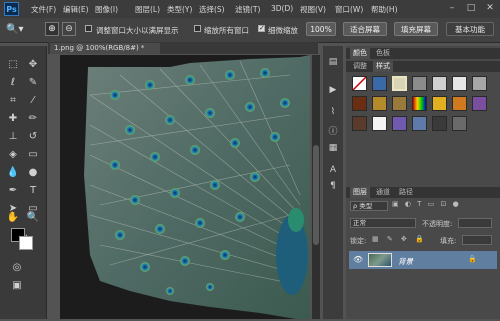 The height and width of the screenshot is (321, 500). Describe the element at coordinates (105, 48) in the screenshot. I see `document-tab: 1.png @ 100%(RGB/8#) *` at that location.